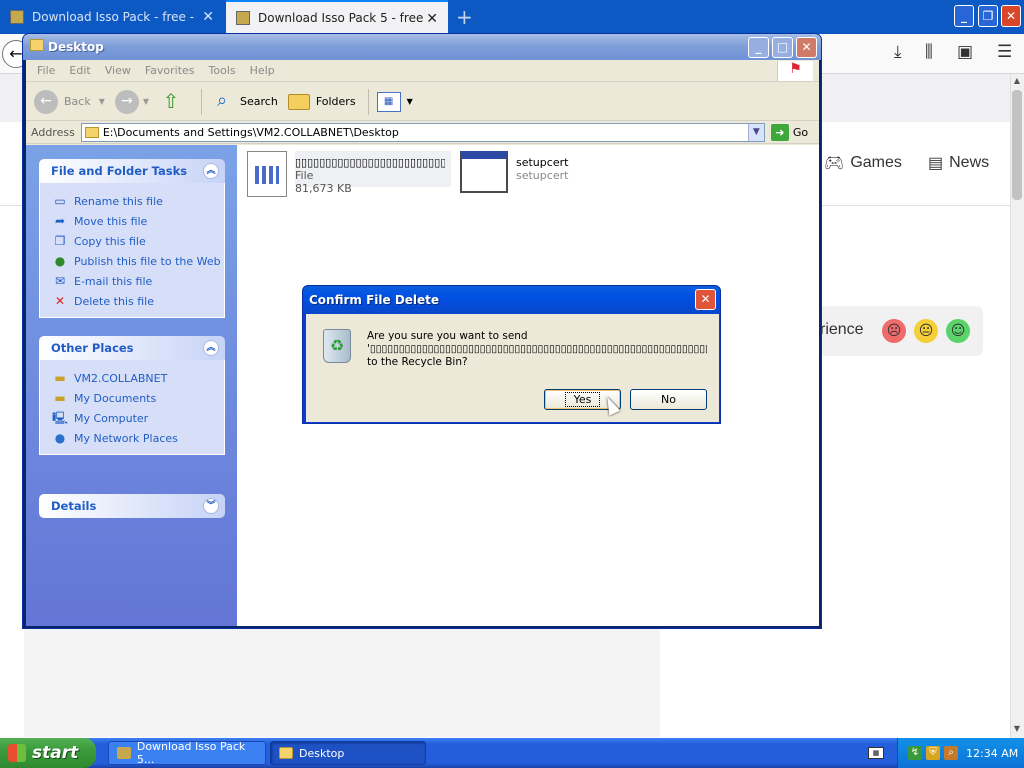 This screenshot has height=768, width=1024. What do you see at coordinates (422, 71) in the screenshot?
I see `menu-bar: File Edit View Favorites Tools Help ⚑` at bounding box center [422, 71].